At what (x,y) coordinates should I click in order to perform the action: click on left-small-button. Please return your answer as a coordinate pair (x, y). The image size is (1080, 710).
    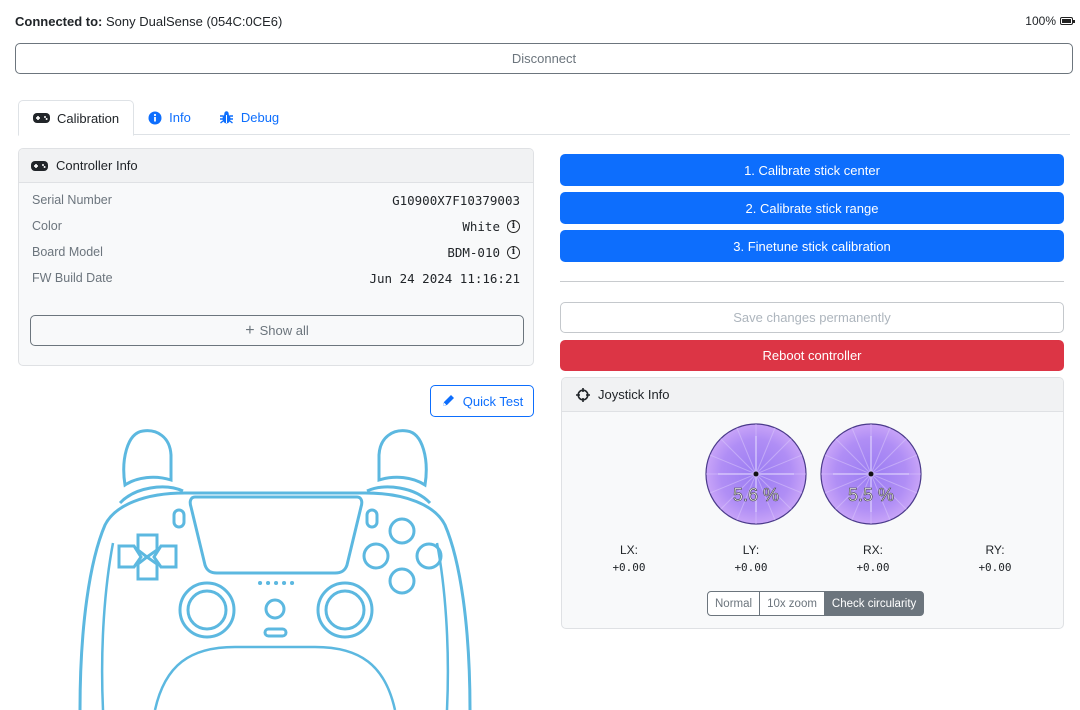
    Looking at the image, I should click on (179, 518).